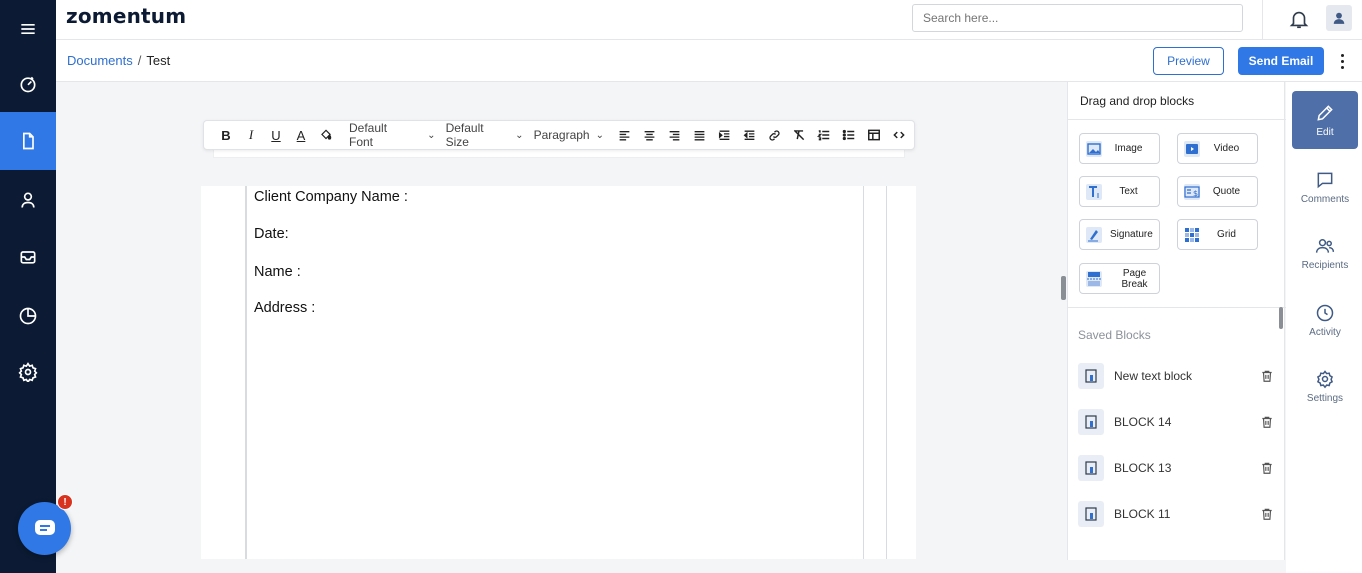 The width and height of the screenshot is (1362, 573). What do you see at coordinates (1119, 191) in the screenshot?
I see `block-text: Text` at bounding box center [1119, 191].